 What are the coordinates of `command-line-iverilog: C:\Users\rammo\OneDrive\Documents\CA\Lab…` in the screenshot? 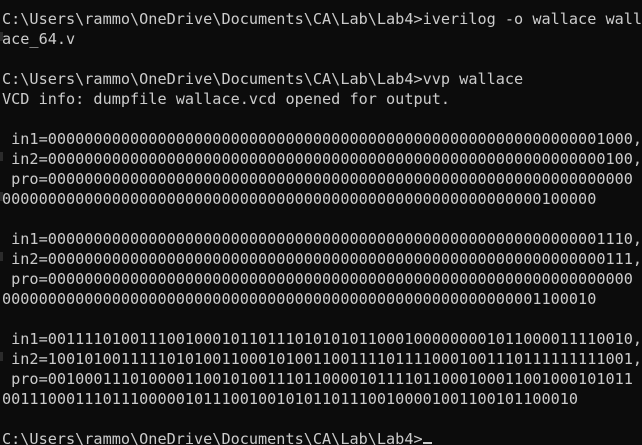 It's located at (322, 19).